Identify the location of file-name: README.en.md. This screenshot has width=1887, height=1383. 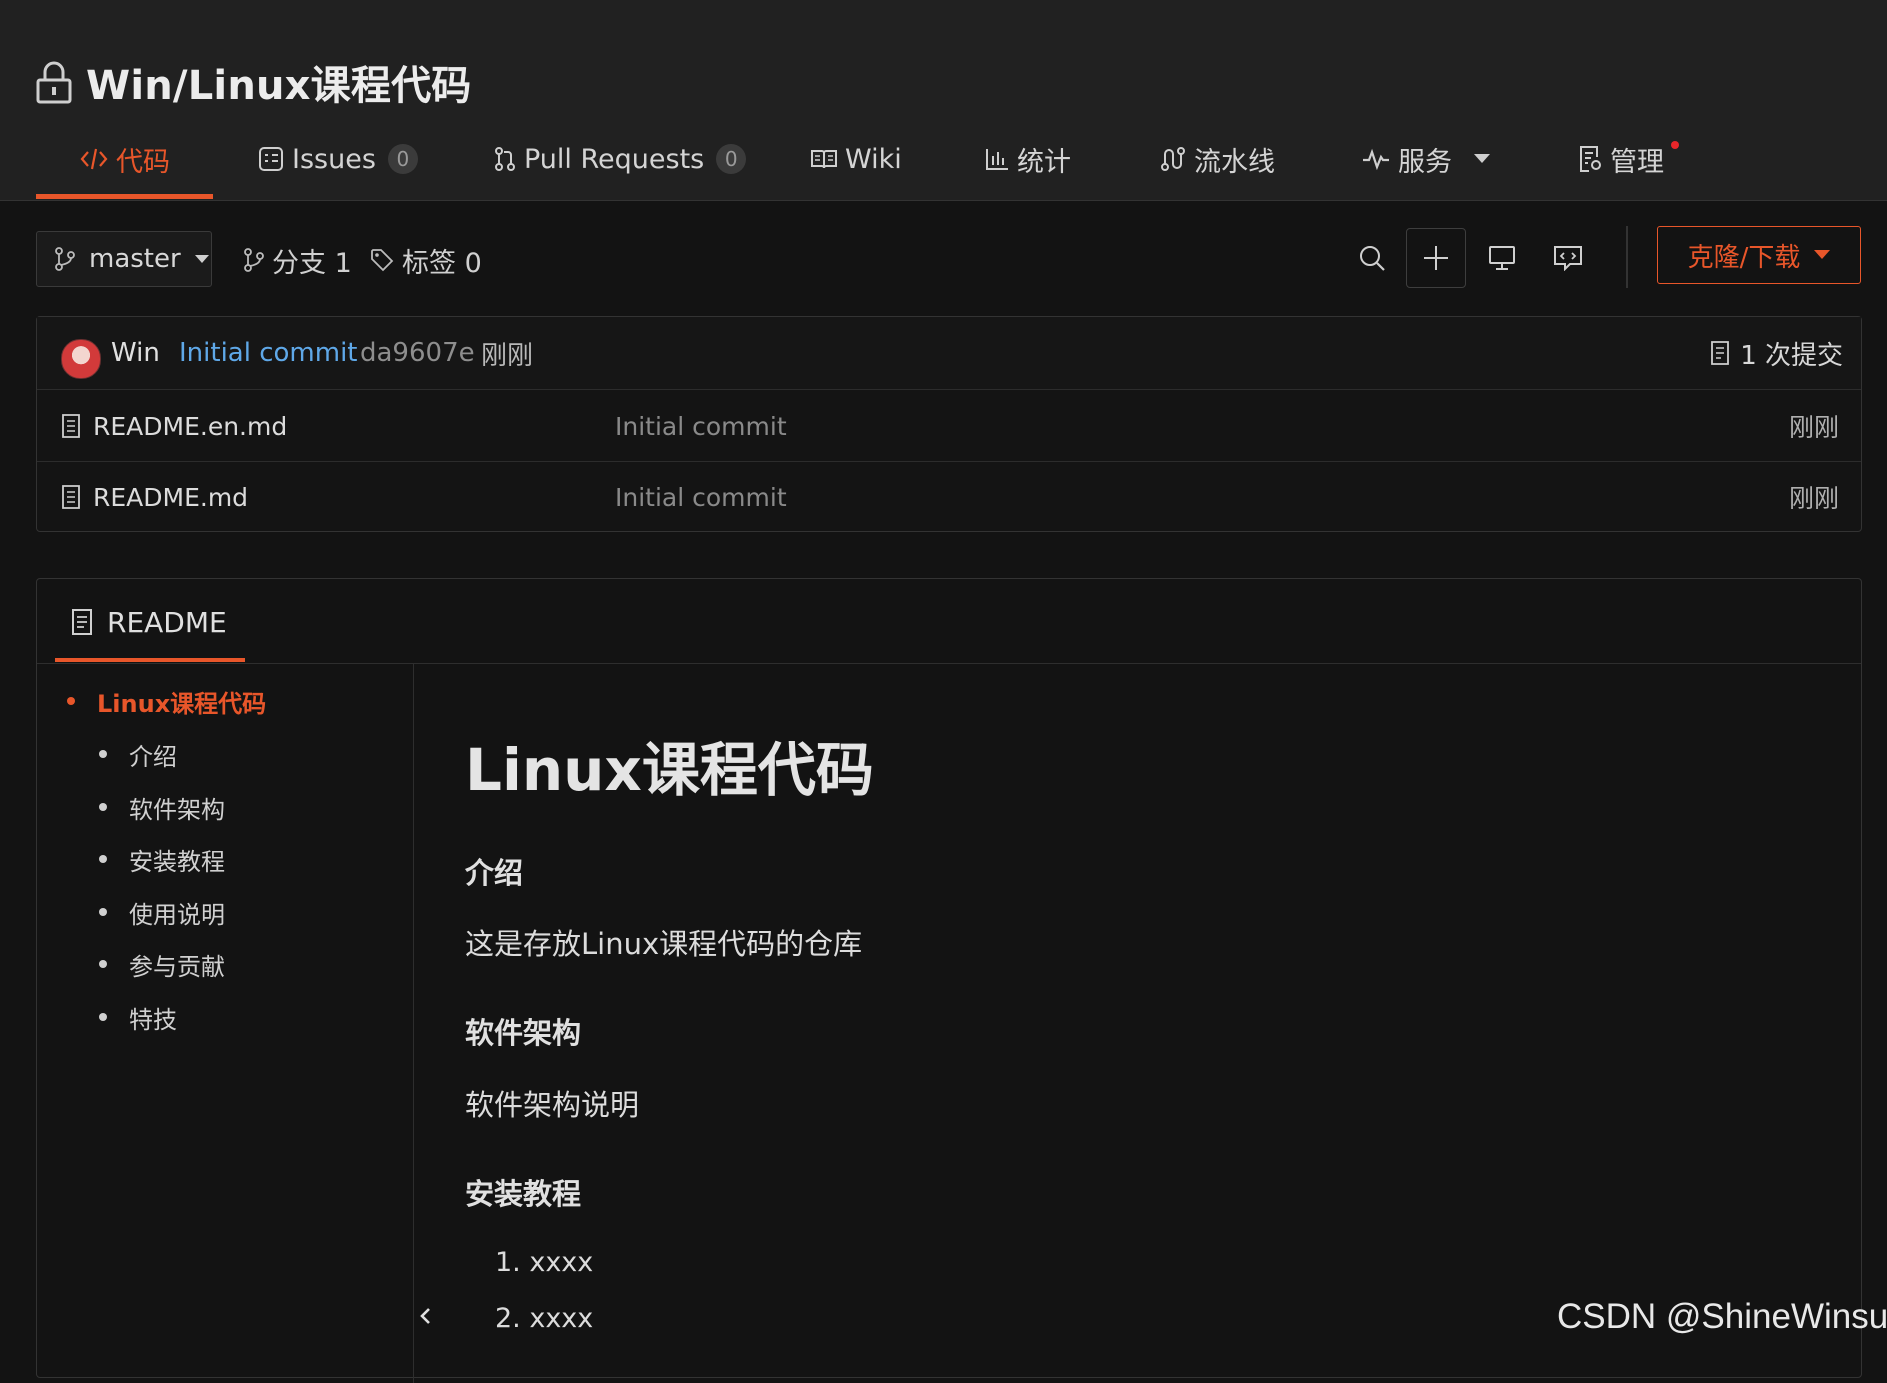
(190, 426).